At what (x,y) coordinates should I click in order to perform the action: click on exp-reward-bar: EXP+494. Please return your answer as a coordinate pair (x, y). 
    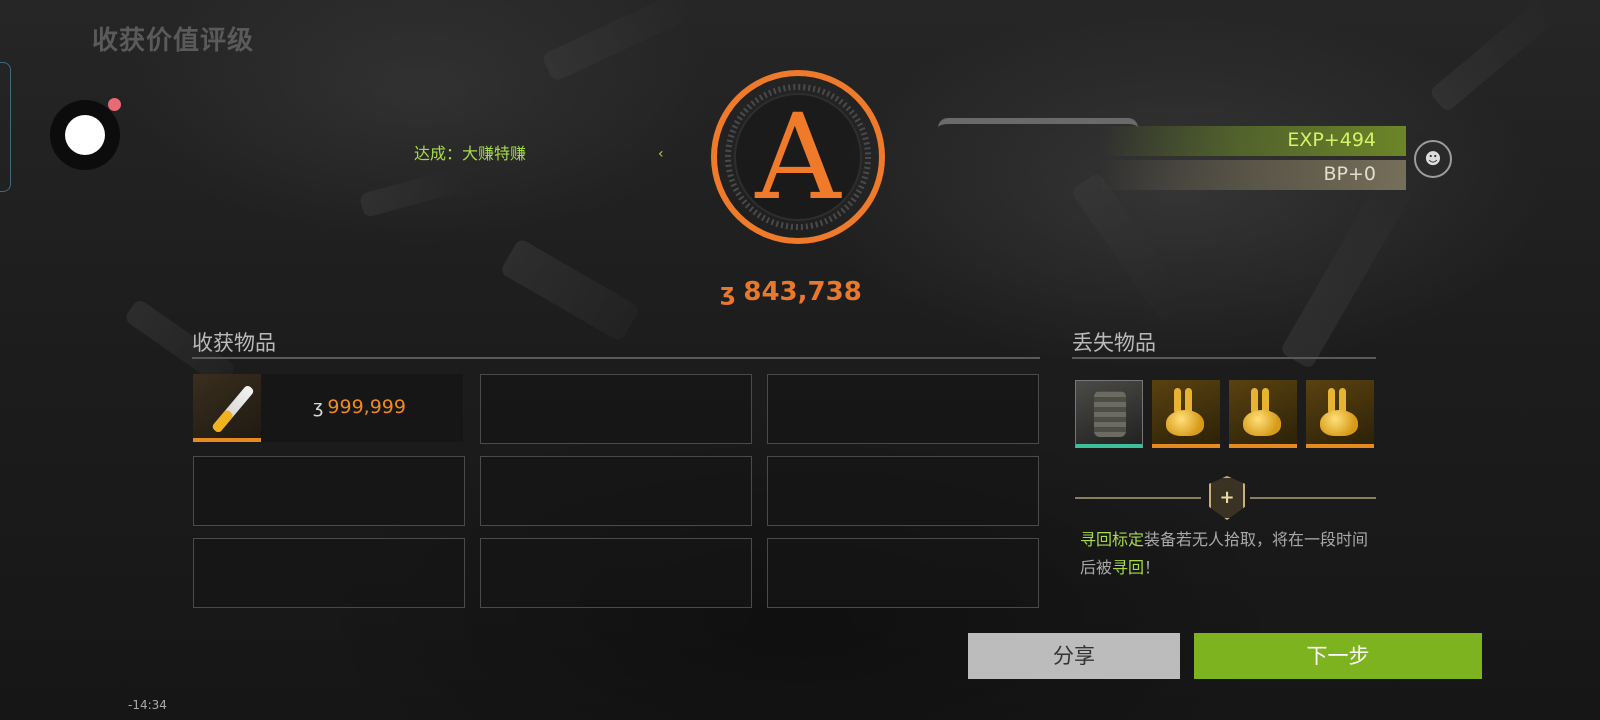
    Looking at the image, I should click on (1253, 141).